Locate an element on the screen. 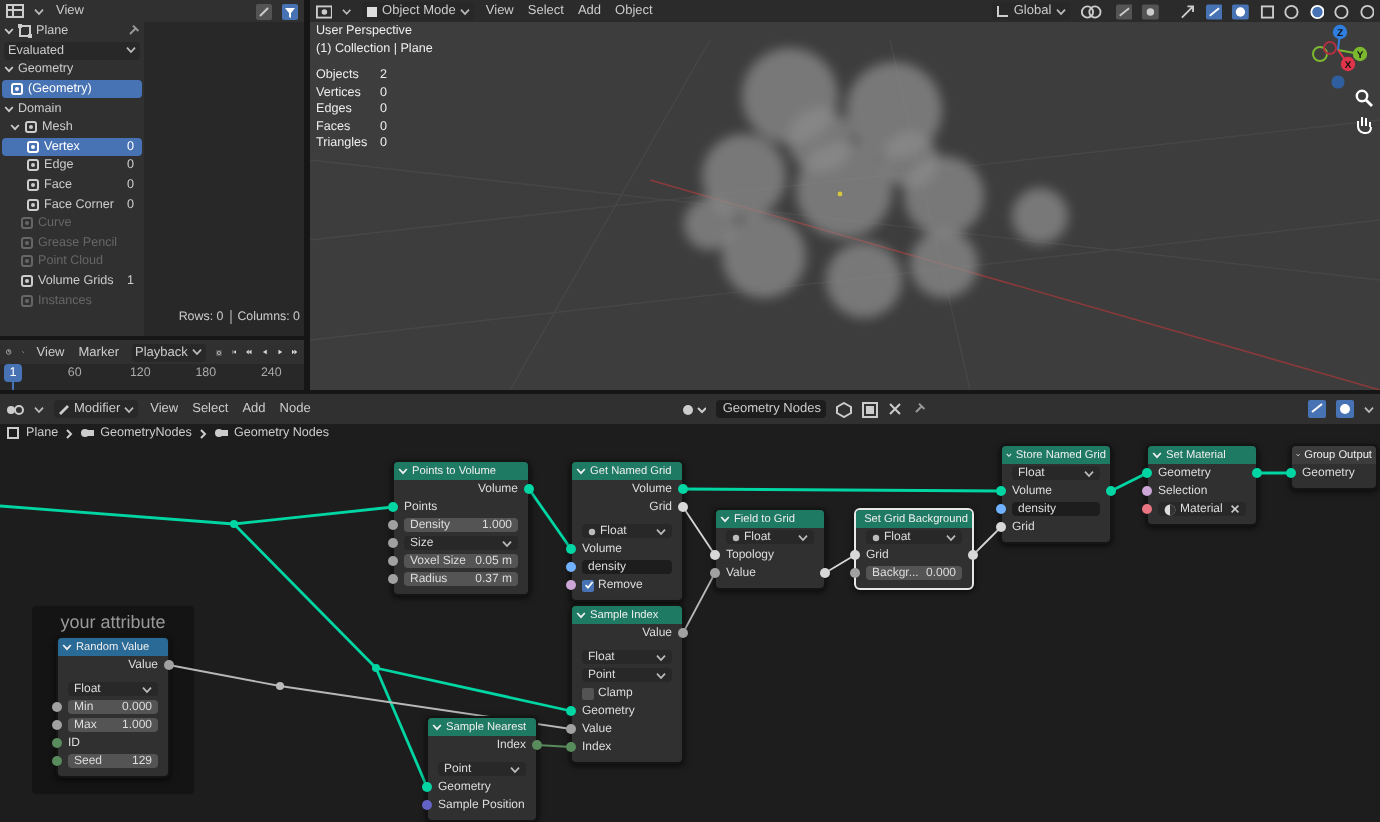  cube-icon is located at coordinates (372, 11).